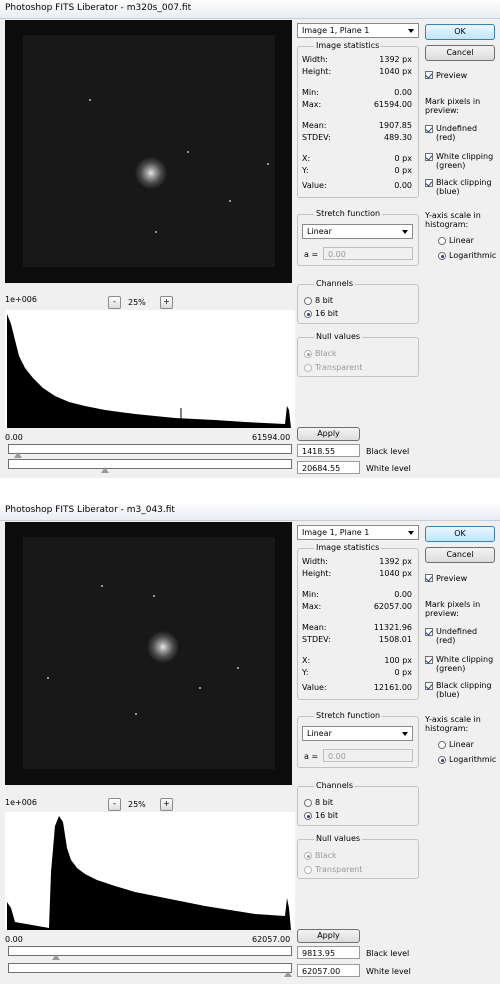  What do you see at coordinates (457, 133) in the screenshot?
I see `undefined-label: Undefined (red)` at bounding box center [457, 133].